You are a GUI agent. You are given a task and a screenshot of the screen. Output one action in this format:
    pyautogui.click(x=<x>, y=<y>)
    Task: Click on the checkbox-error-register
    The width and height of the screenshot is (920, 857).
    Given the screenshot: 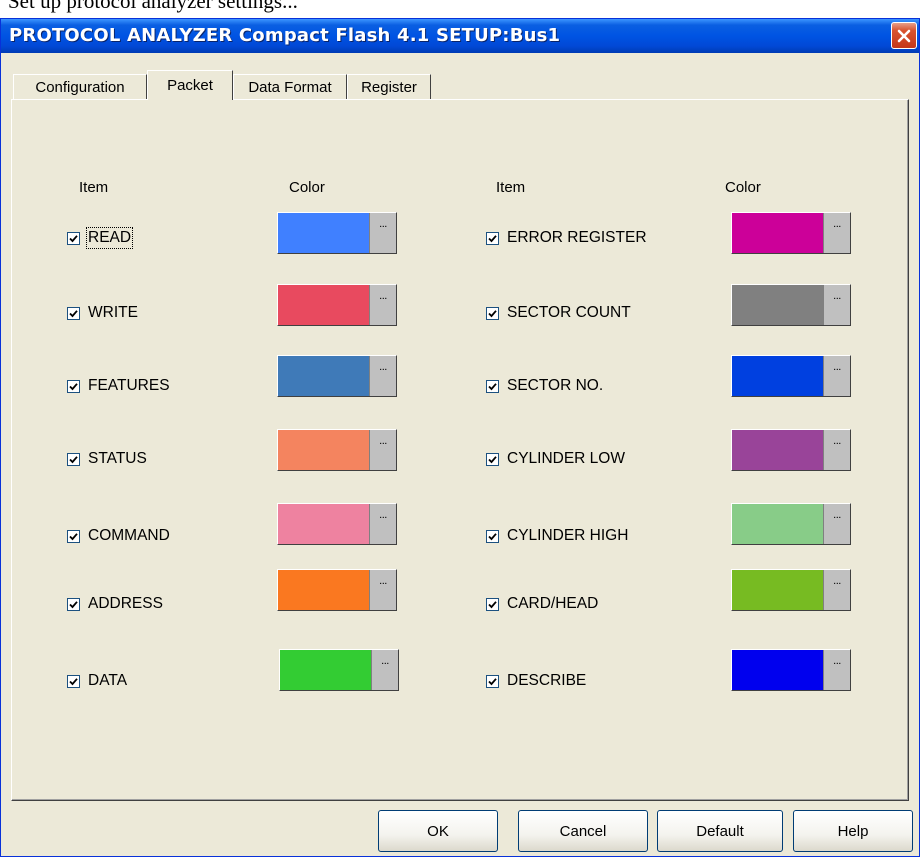 What is the action you would take?
    pyautogui.click(x=492, y=238)
    